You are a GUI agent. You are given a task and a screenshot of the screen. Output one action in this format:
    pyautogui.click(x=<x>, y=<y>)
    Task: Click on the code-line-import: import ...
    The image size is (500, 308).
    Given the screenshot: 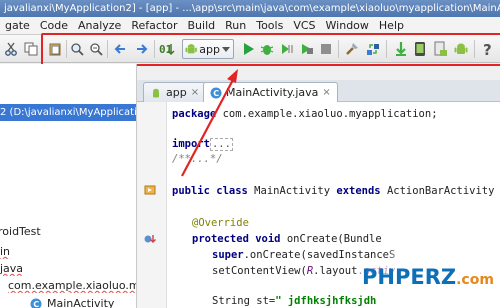 What is the action you would take?
    pyautogui.click(x=202, y=144)
    